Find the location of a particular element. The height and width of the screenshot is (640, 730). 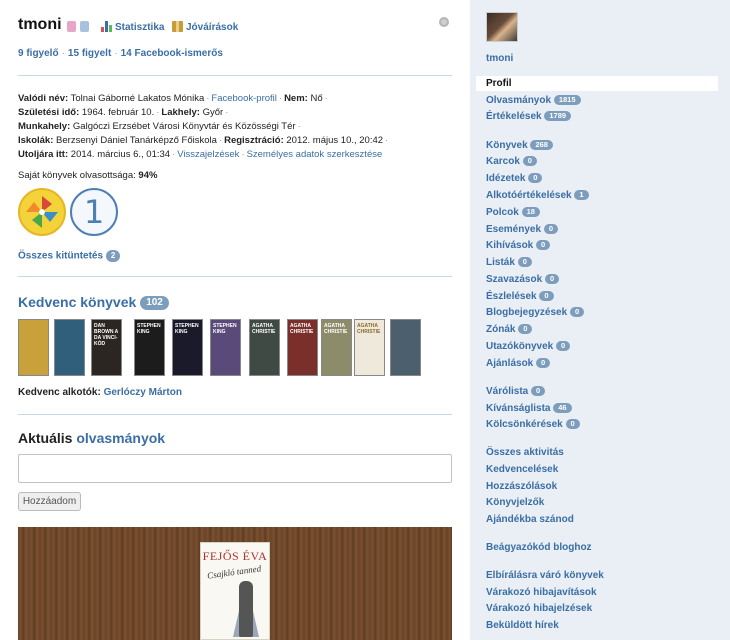

sidebar-item: Utazókönyvek 0 is located at coordinates (528, 346).